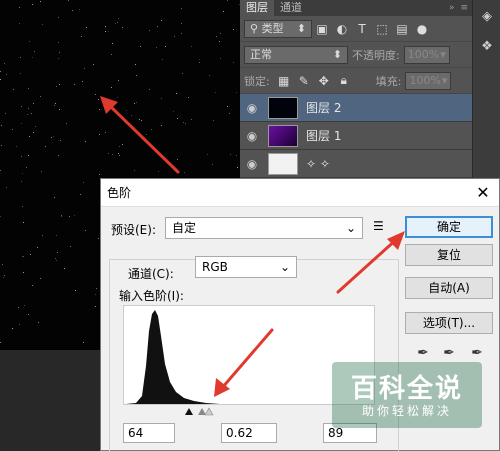 This screenshot has width=500, height=451. Describe the element at coordinates (342, 29) in the screenshot. I see `adjustment-filter-icon: ◐` at that location.